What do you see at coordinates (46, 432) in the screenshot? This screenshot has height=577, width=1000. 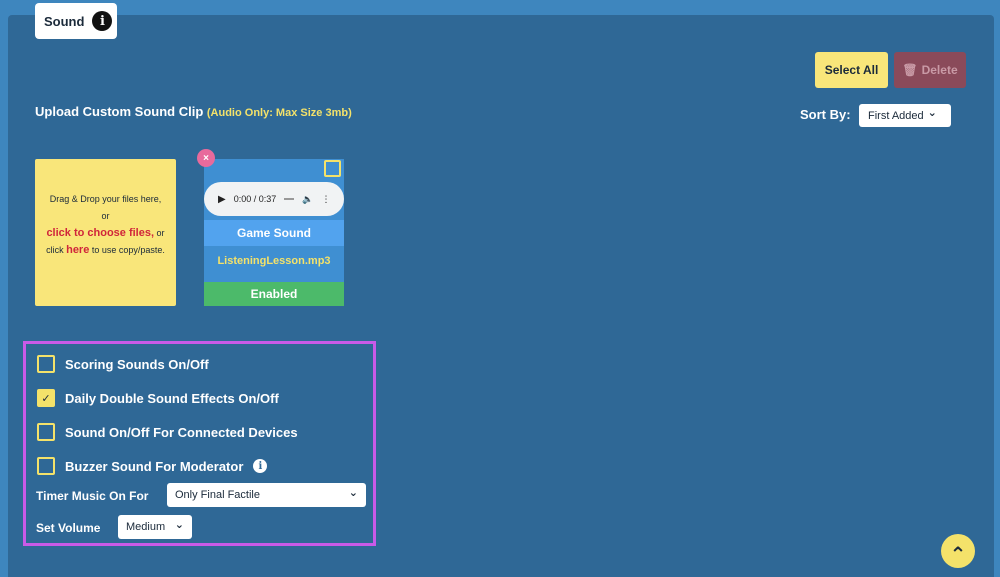 I see `checkbox-connected-devices` at bounding box center [46, 432].